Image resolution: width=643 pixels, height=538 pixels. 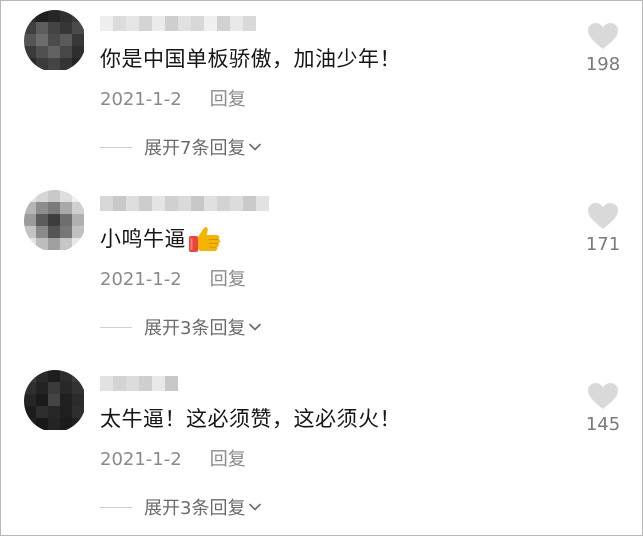 What do you see at coordinates (143, 239) in the screenshot?
I see `comment-text-content: 小鸣牛逼` at bounding box center [143, 239].